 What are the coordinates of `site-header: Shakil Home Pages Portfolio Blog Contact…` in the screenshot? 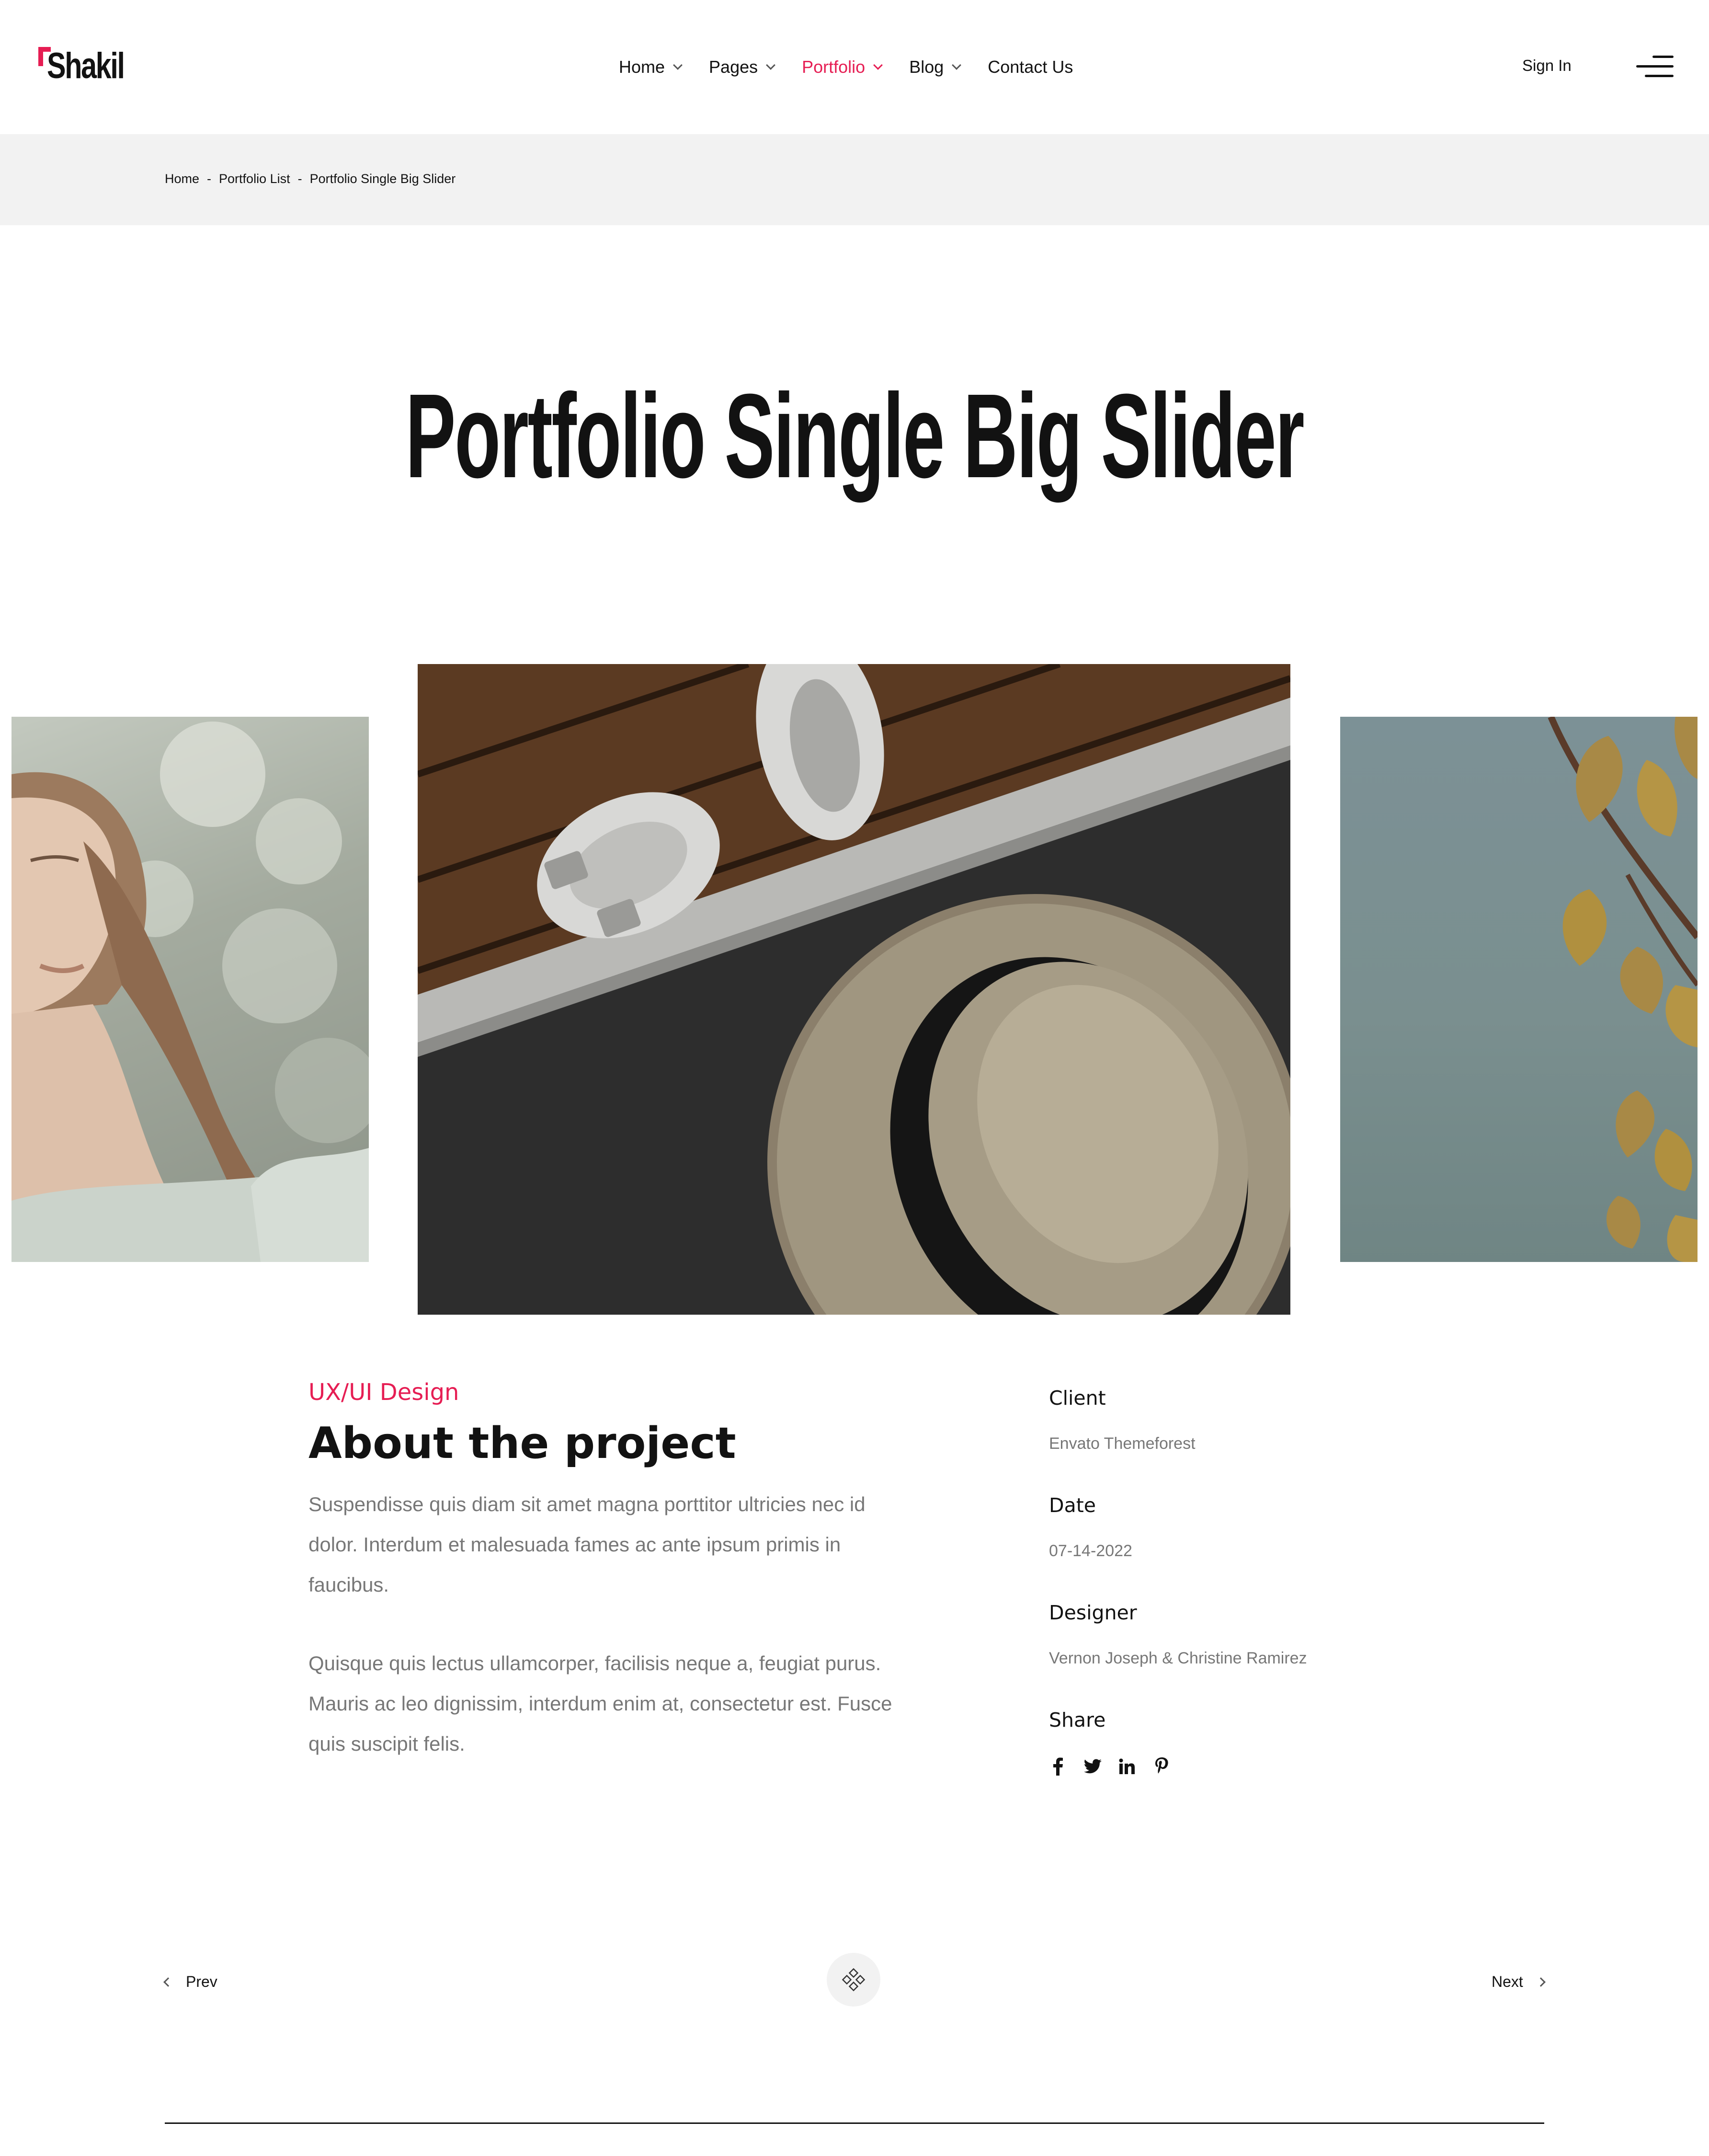 It's located at (854, 67).